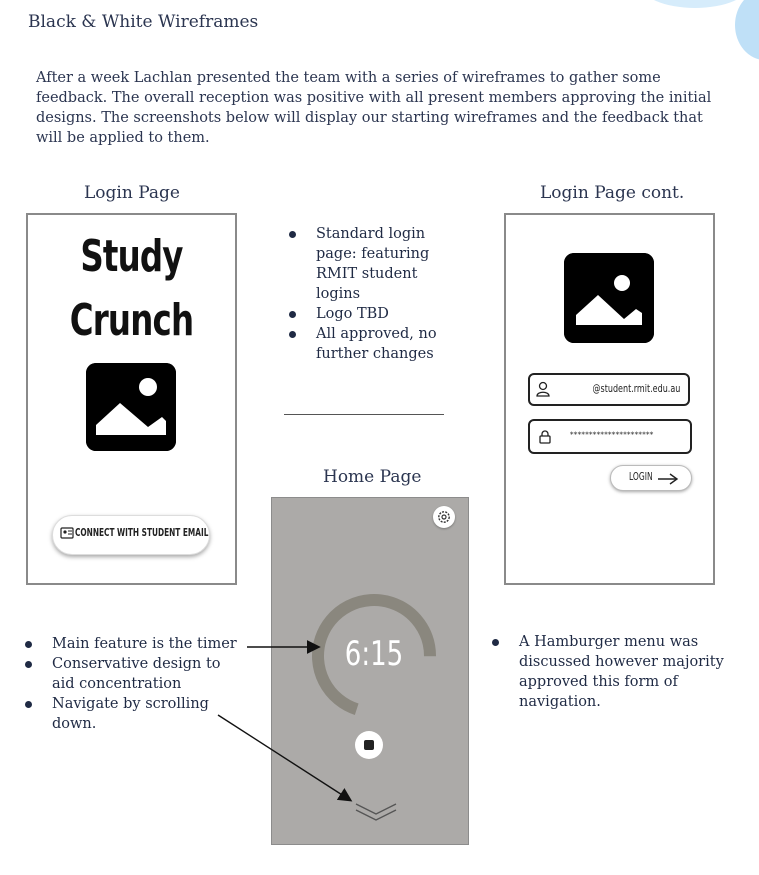  I want to click on list-item: Main feature is the timer, so click(132, 644).